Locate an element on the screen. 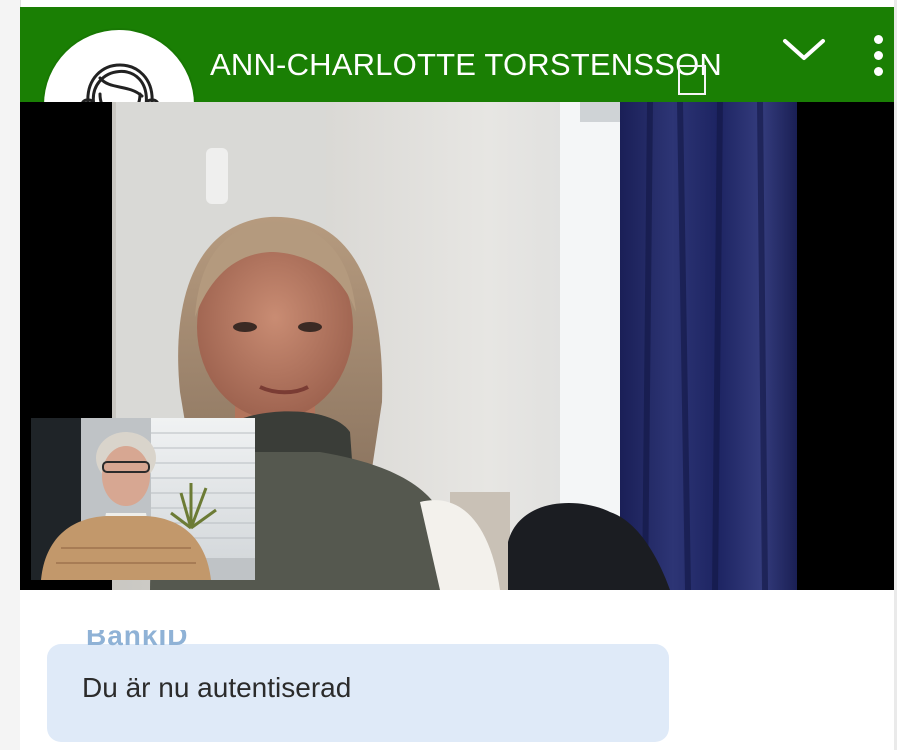 The image size is (897, 750). agent-name: ANN-CHARLOTTE TORSTENSSON is located at coordinates (466, 64).